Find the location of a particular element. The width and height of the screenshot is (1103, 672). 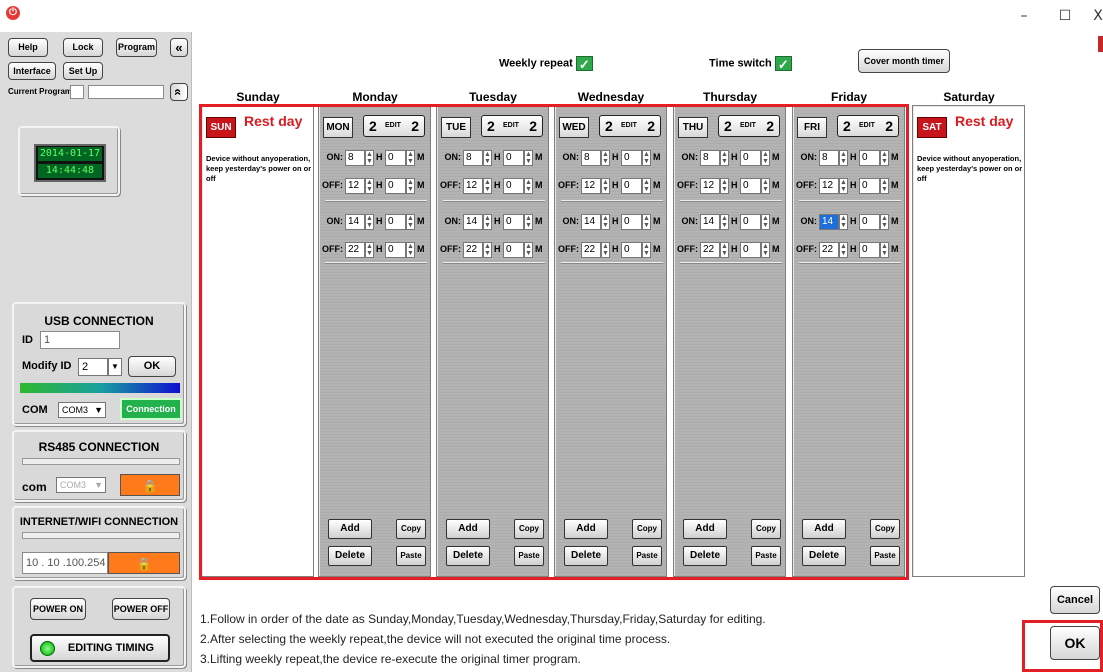

ip-address-field: 10 . 10 .100.254 is located at coordinates (65, 563).